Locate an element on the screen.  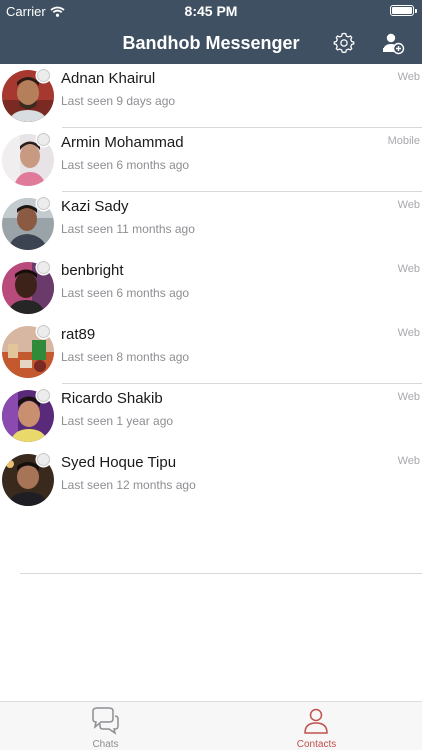
contact-name: Armin Mohammad is located at coordinates (122, 142).